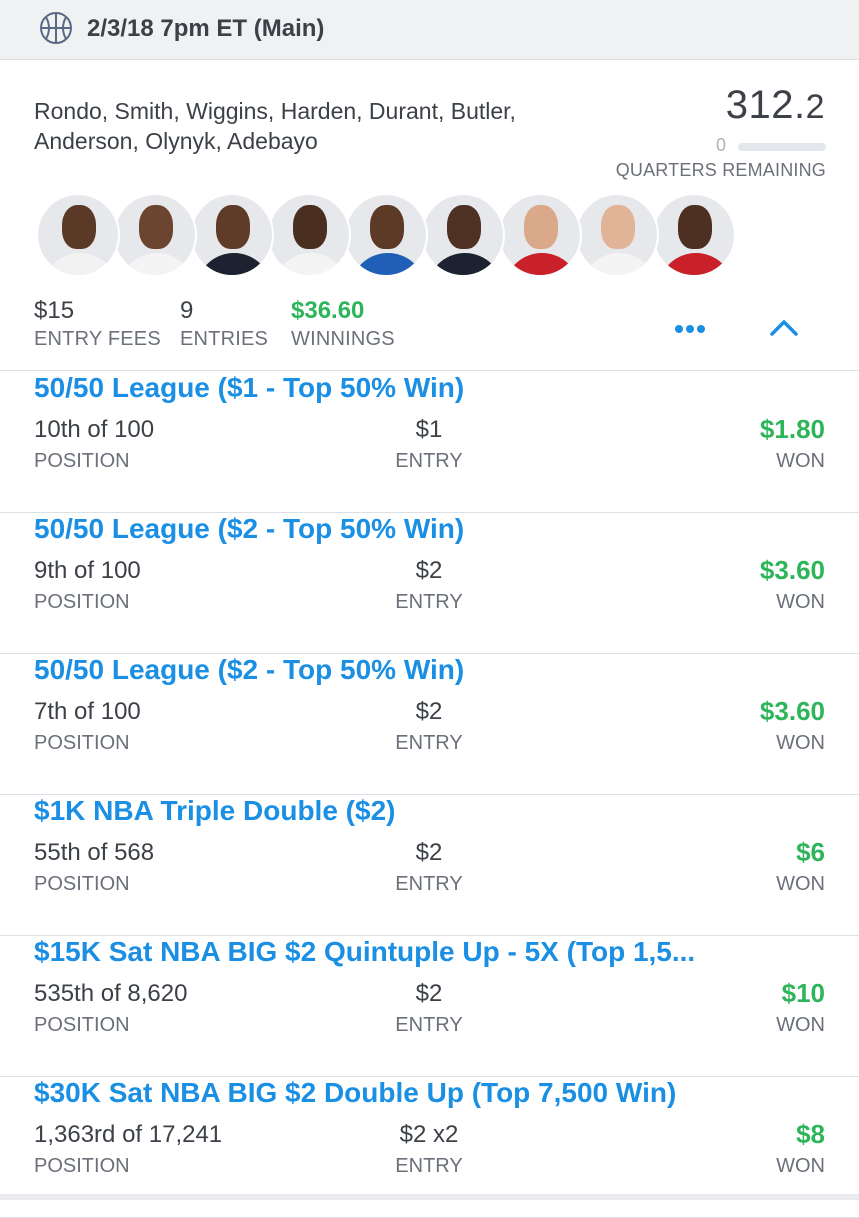 The width and height of the screenshot is (859, 1218). I want to click on quarters-remaining-value: 0, so click(721, 145).